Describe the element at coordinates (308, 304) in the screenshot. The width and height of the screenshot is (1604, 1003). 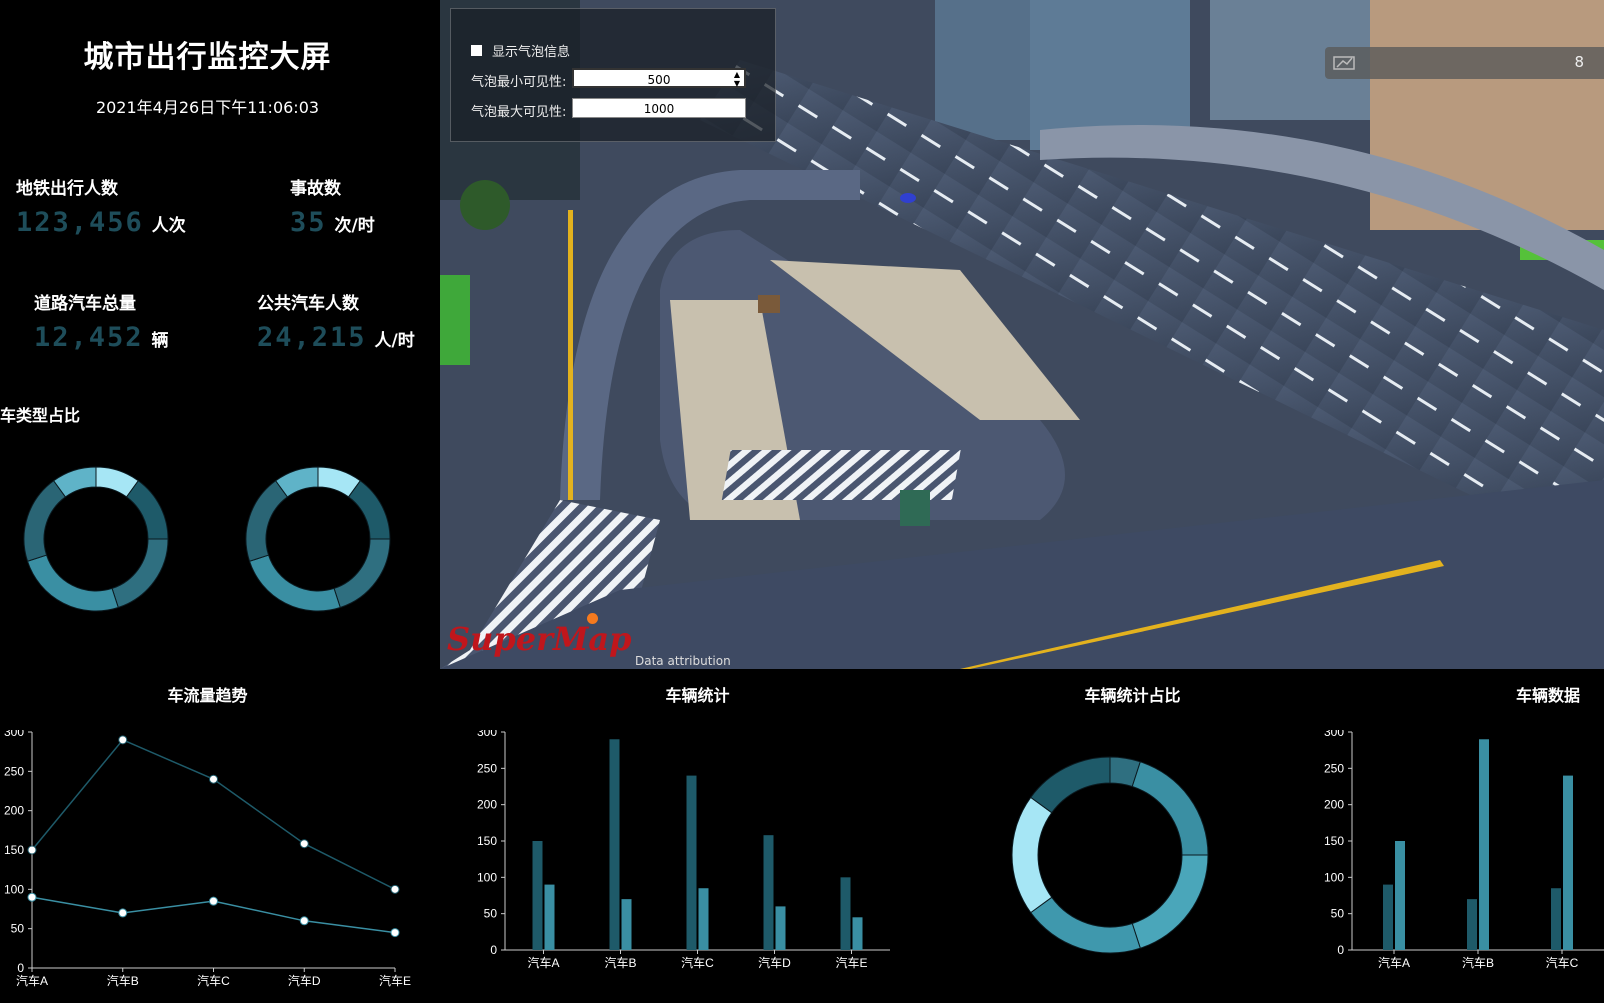
I see `stat-bus-label: 公共汽车人数` at that location.